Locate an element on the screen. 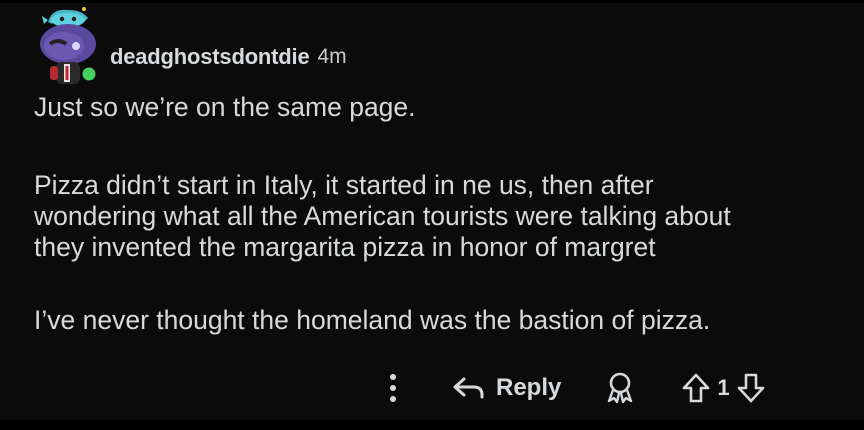 This screenshot has width=864, height=430. reply-label: Reply is located at coordinates (529, 387).